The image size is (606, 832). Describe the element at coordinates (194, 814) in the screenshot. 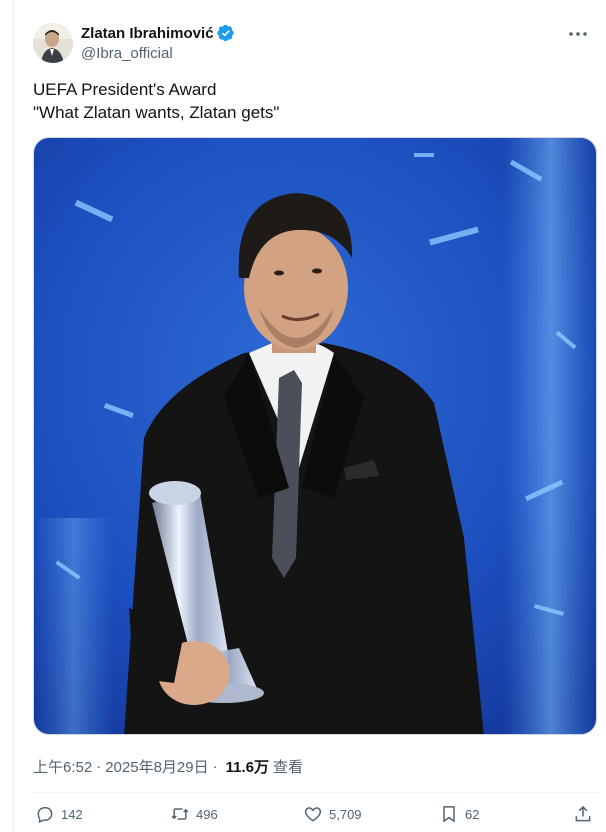

I see `retweet-button: 496` at that location.